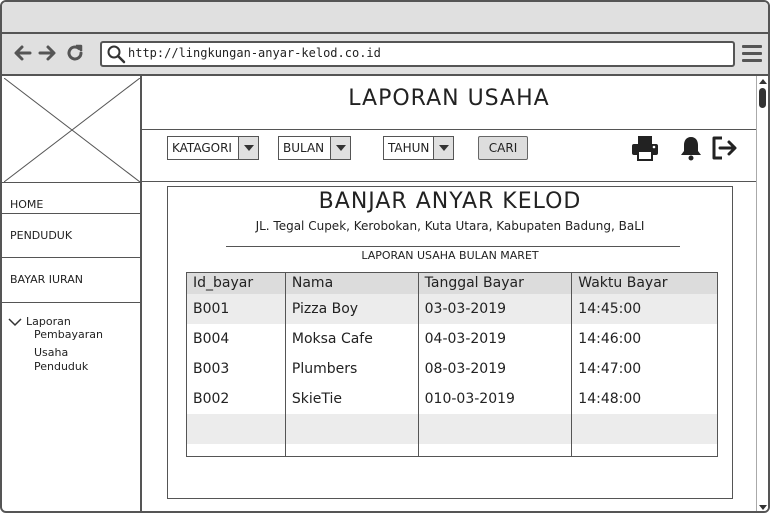  I want to click on table-cell: 010-03-2019, so click(495, 398).